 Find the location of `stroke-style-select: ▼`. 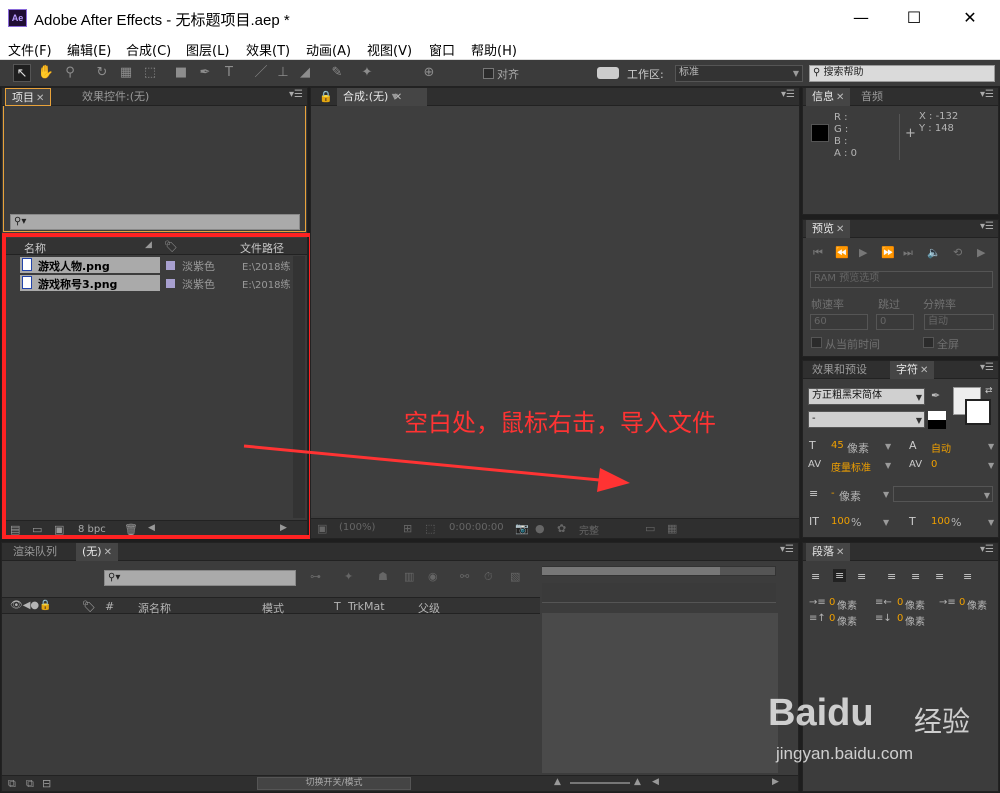

stroke-style-select: ▼ is located at coordinates (943, 494).